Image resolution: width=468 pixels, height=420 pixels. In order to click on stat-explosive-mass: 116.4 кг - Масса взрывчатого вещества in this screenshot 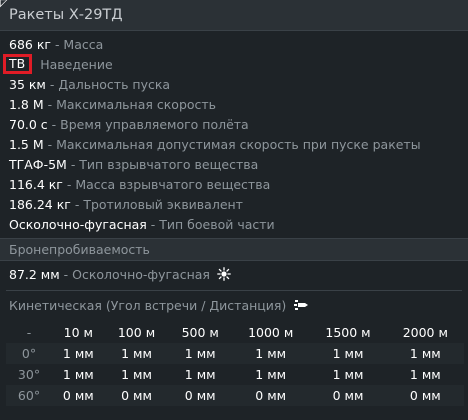, I will do `click(238, 185)`.